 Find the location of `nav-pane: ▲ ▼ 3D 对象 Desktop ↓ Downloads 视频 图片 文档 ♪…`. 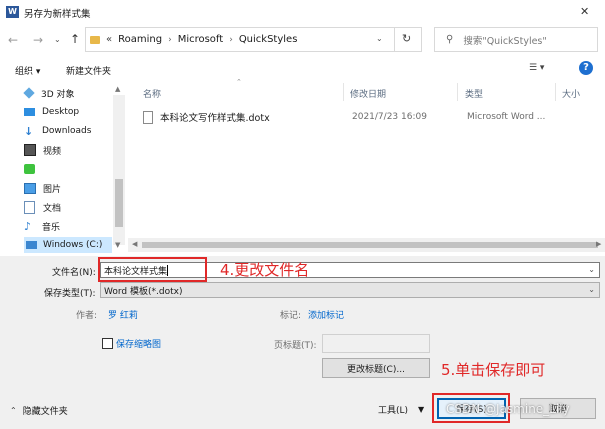

nav-pane: ▲ ▼ 3D 对象 Desktop ↓ Downloads 视频 图片 文档 ♪… is located at coordinates (63, 167).